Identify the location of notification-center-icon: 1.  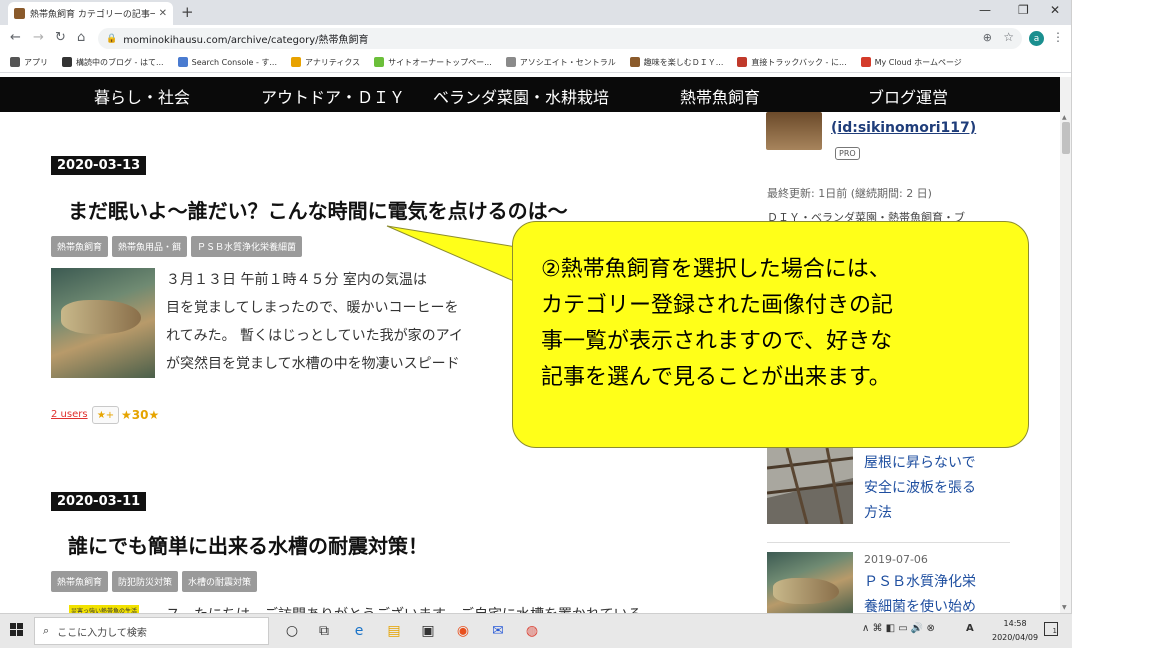
(1051, 629).